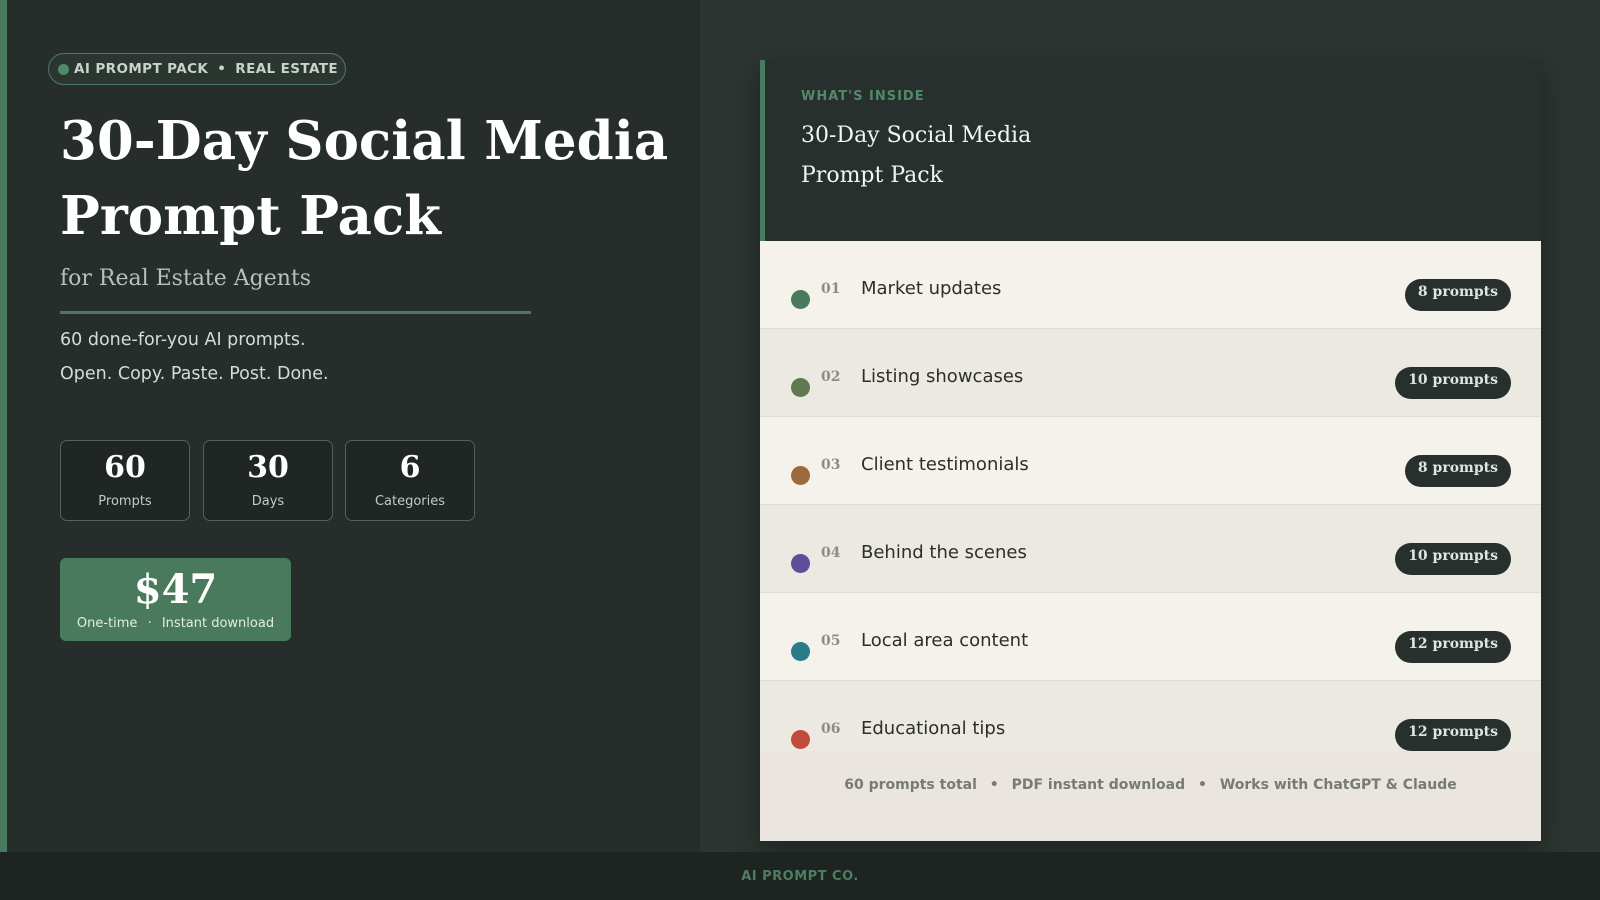 The height and width of the screenshot is (900, 1600). Describe the element at coordinates (364, 141) in the screenshot. I see `title-line-1: 30-Day Social Media` at that location.